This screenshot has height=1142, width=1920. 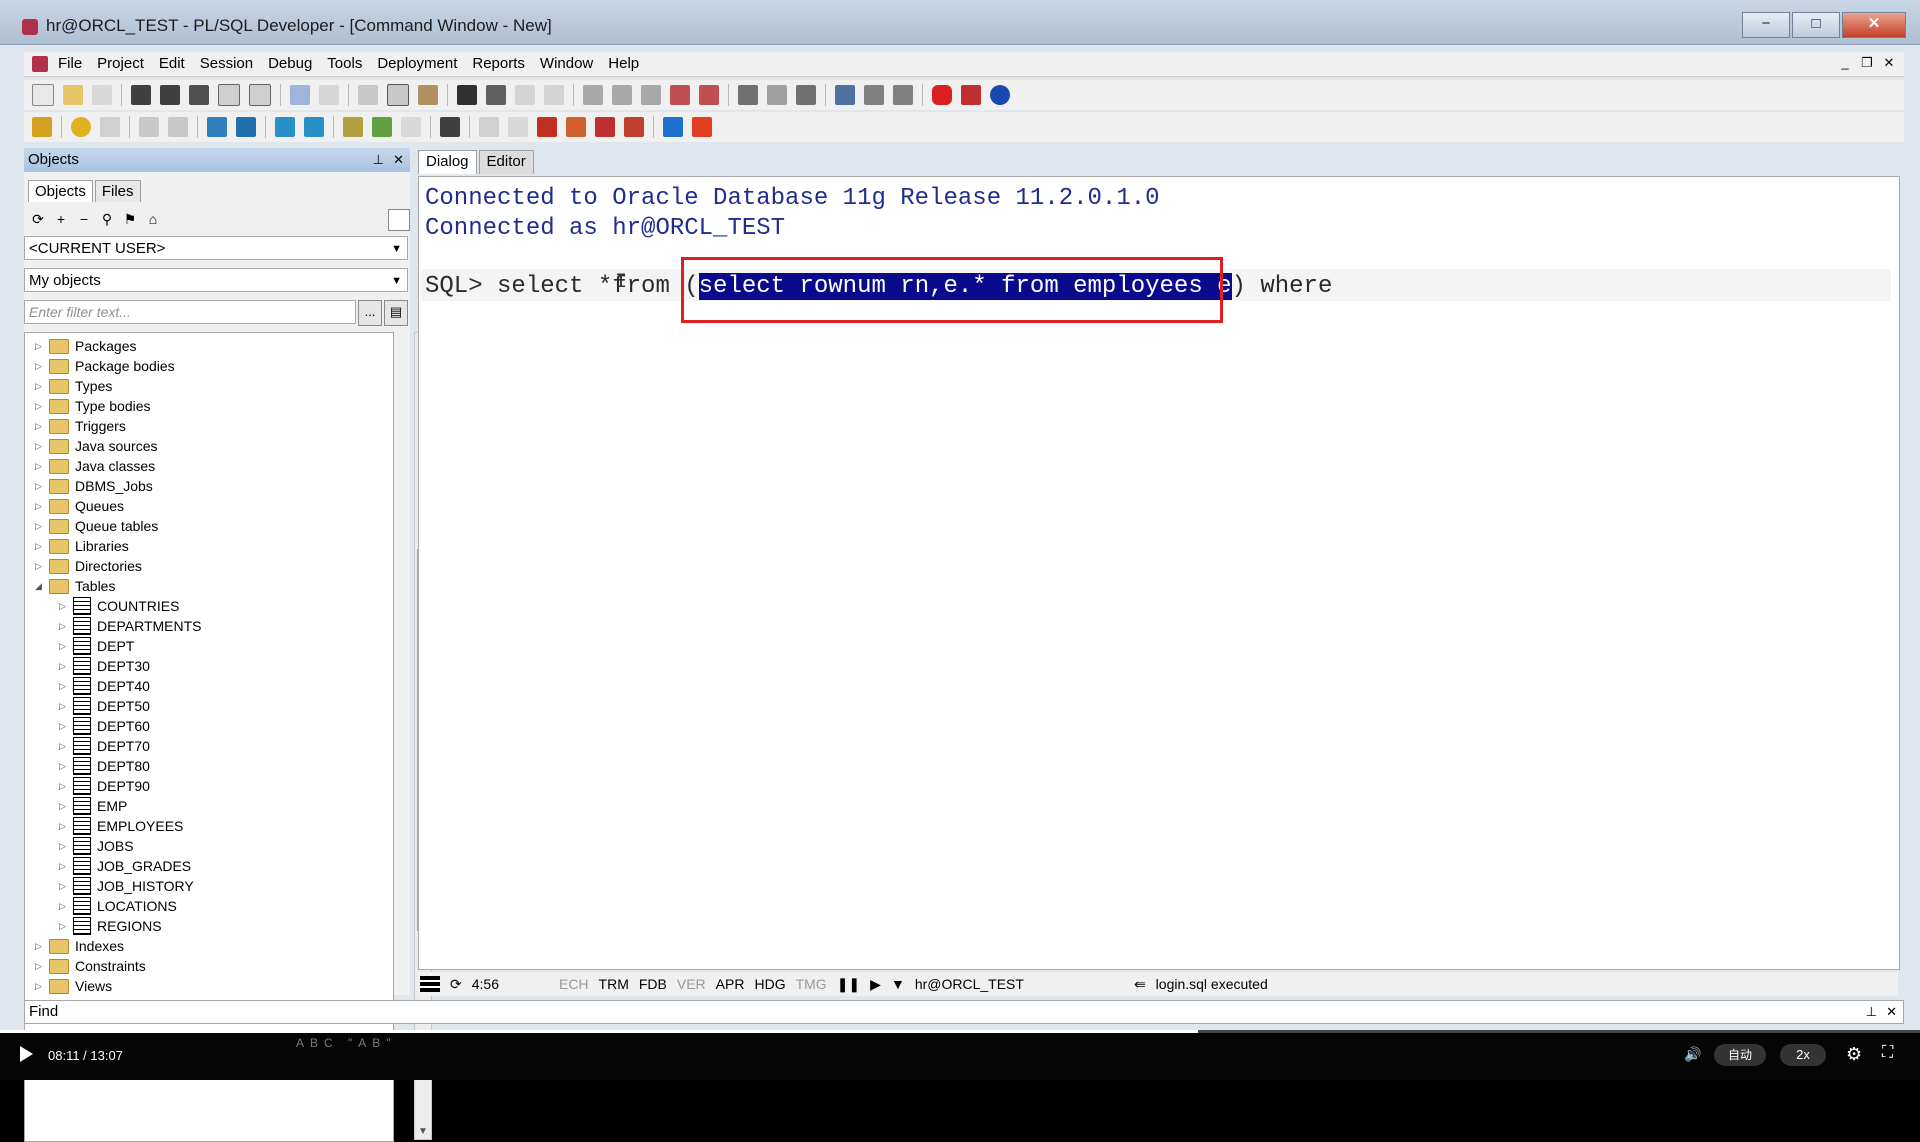 What do you see at coordinates (178, 127) in the screenshot?
I see `rollback-icon` at bounding box center [178, 127].